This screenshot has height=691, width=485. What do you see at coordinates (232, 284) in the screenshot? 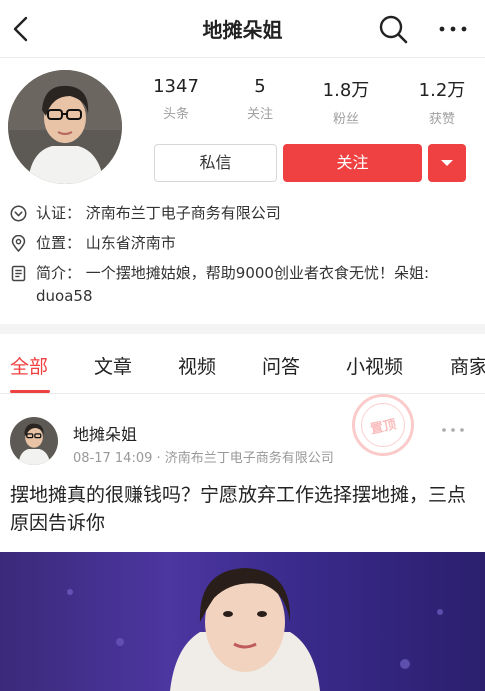
I see `info-bio-text: 简介： 一个摆地摊姑娘，帮助9000创业者衣食无忧！朵姐: duoa58` at bounding box center [232, 284].